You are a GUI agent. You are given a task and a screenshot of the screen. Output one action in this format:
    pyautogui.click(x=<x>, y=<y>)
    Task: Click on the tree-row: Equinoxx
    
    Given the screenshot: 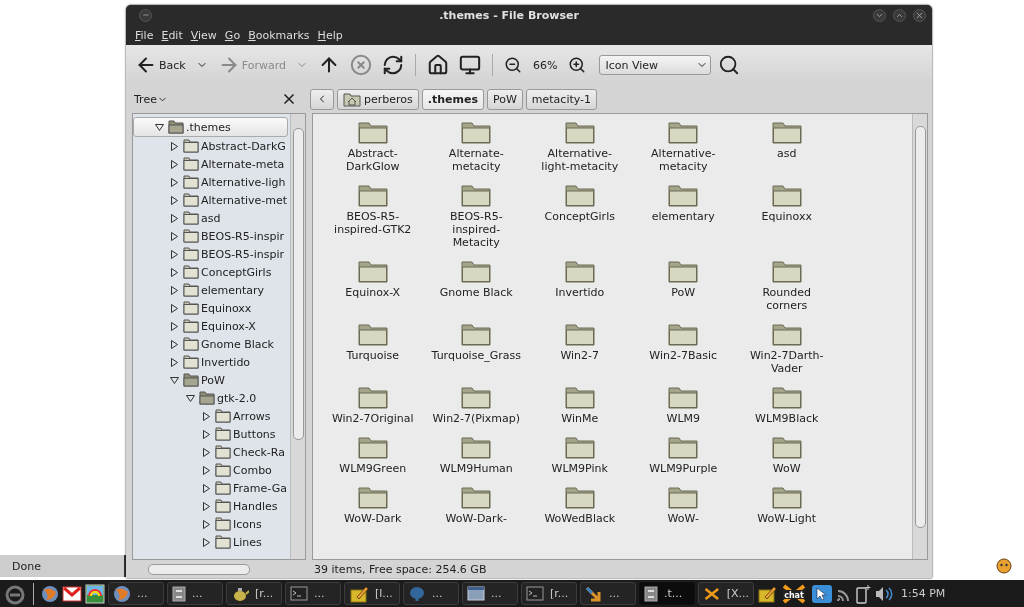 What is the action you would take?
    pyautogui.click(x=211, y=308)
    